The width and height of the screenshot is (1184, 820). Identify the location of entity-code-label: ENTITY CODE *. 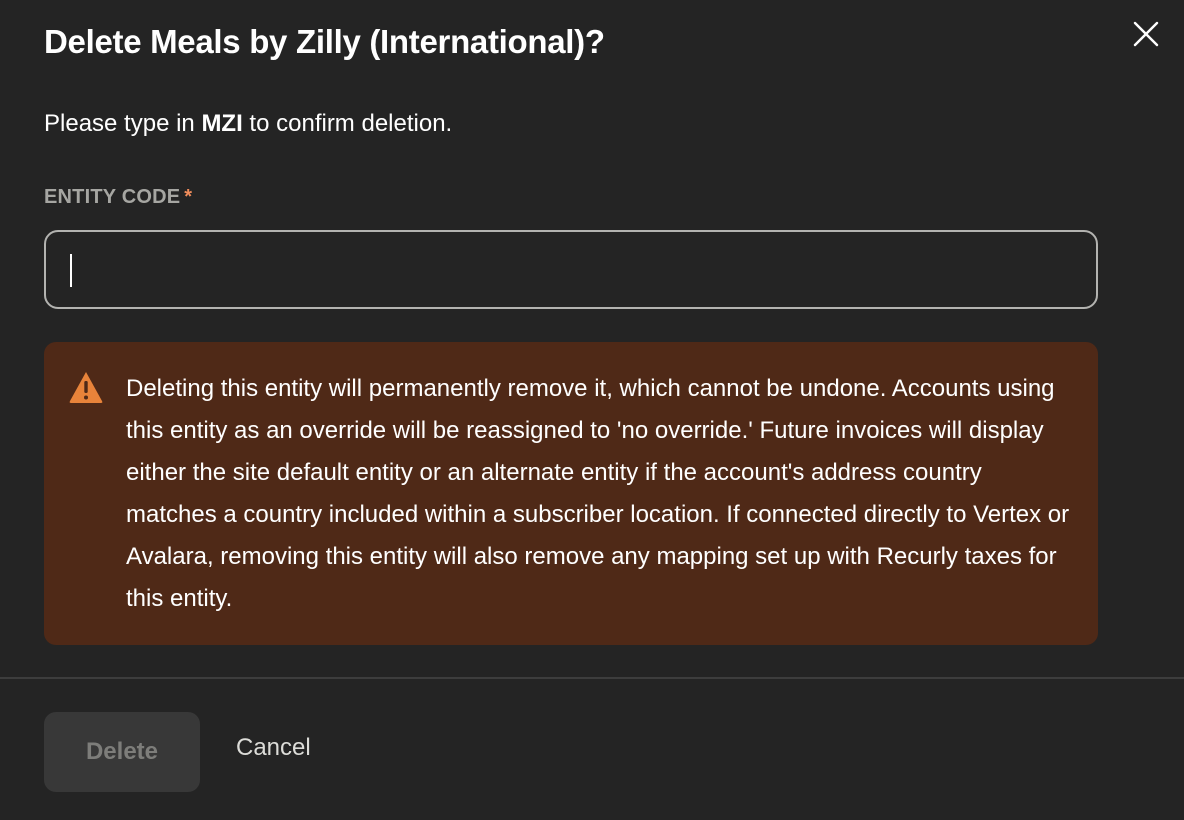
(118, 197).